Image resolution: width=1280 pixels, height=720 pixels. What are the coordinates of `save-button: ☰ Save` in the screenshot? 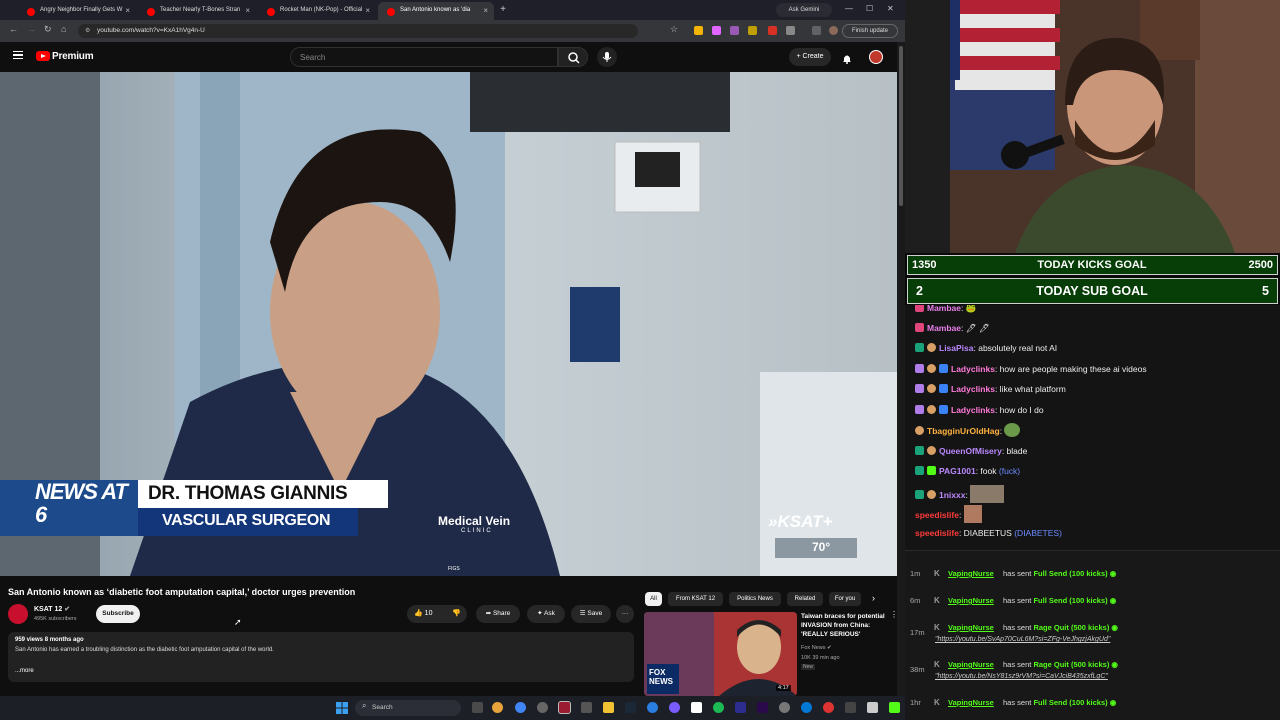 It's located at (591, 614).